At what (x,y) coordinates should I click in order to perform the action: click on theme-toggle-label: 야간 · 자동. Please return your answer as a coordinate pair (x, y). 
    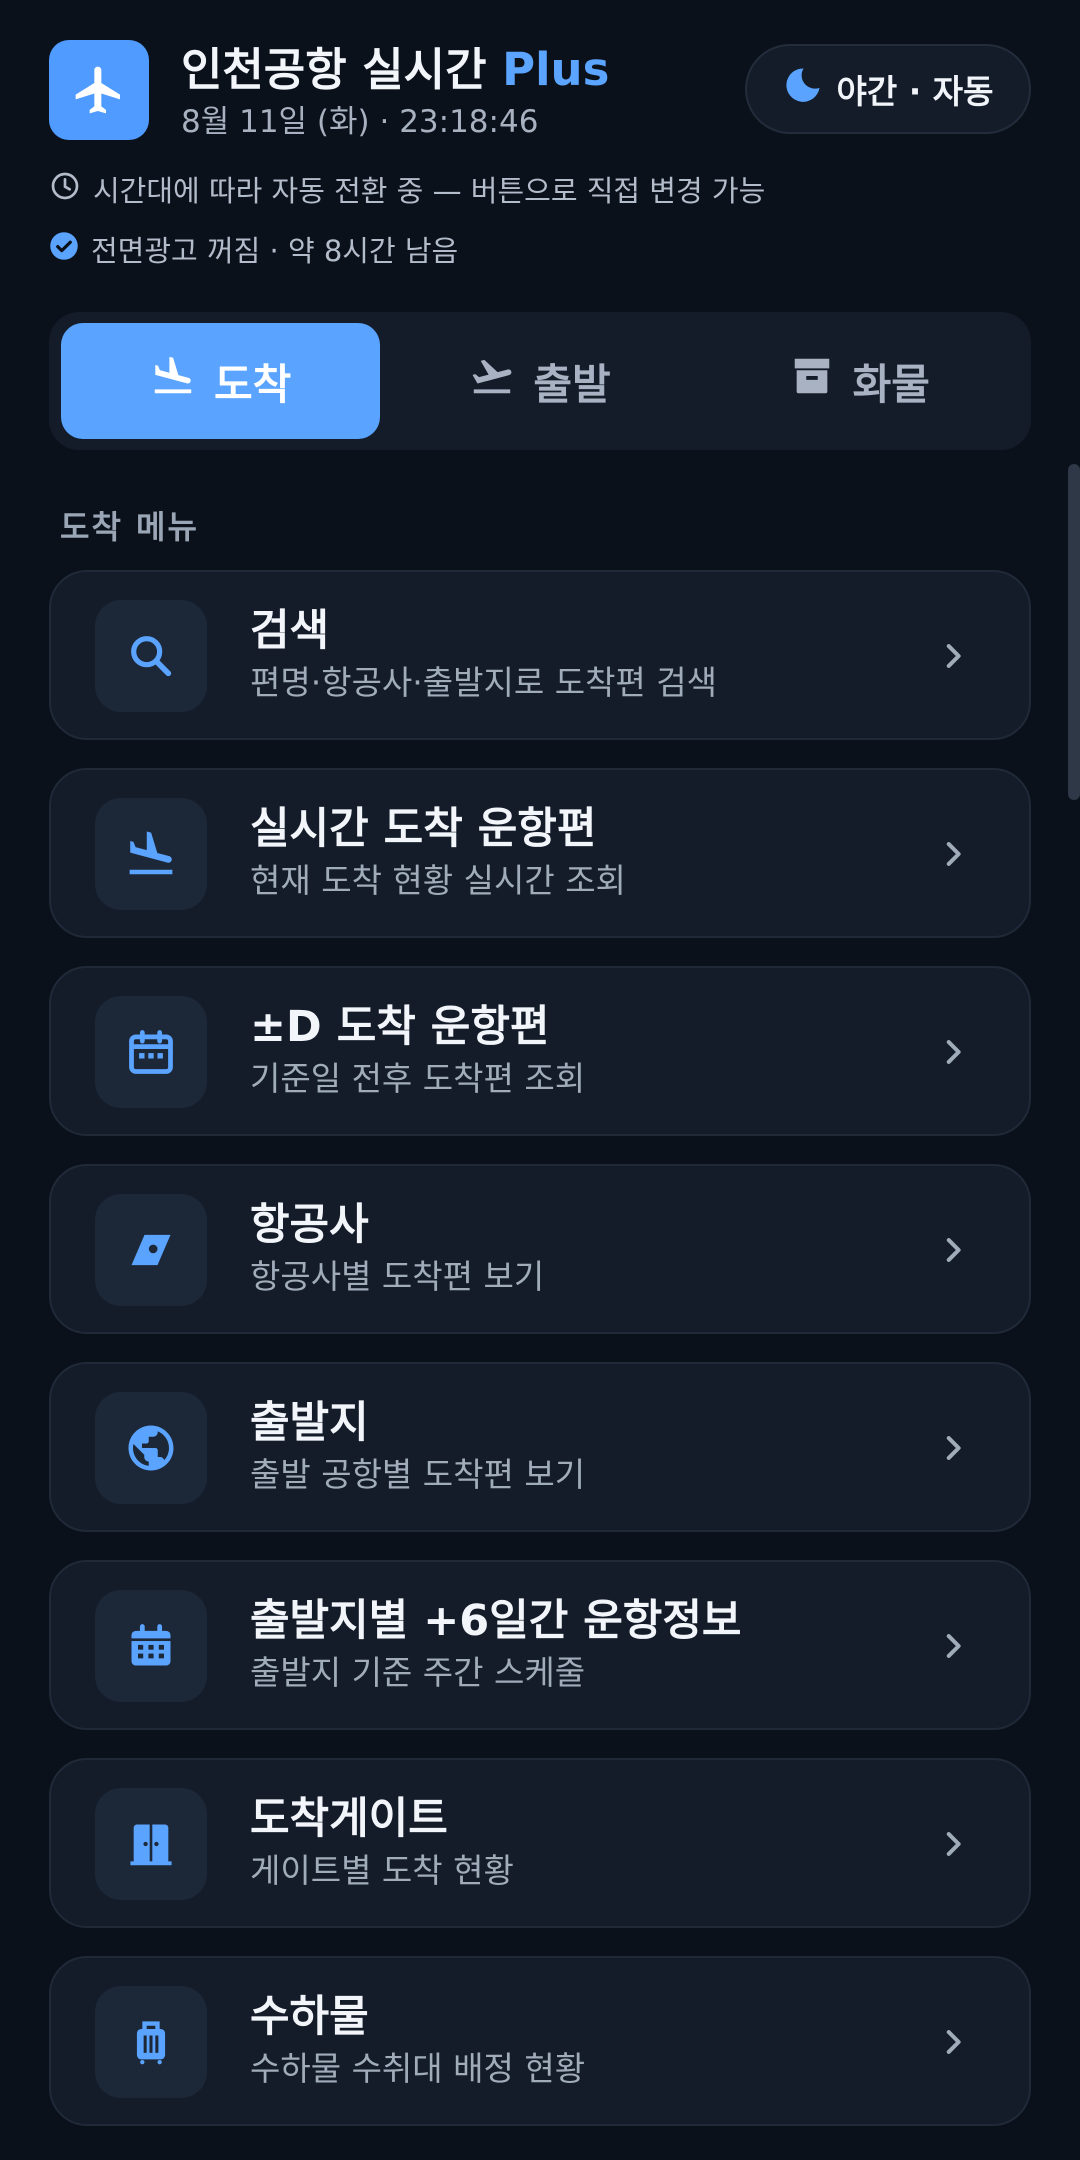
    Looking at the image, I should click on (915, 91).